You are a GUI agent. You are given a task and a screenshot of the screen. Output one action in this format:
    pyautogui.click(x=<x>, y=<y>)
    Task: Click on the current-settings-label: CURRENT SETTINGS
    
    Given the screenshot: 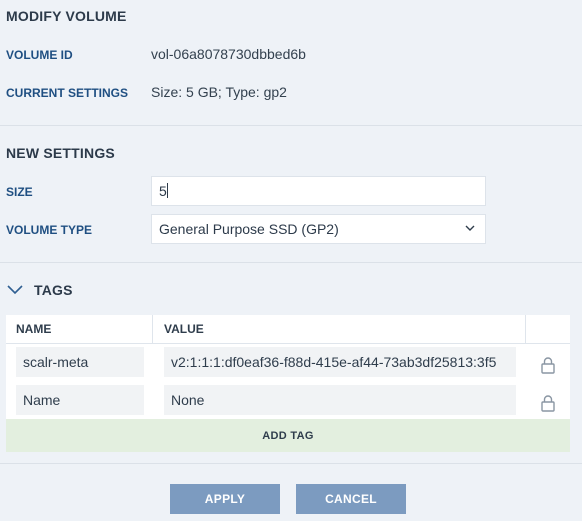 What is the action you would take?
    pyautogui.click(x=67, y=93)
    